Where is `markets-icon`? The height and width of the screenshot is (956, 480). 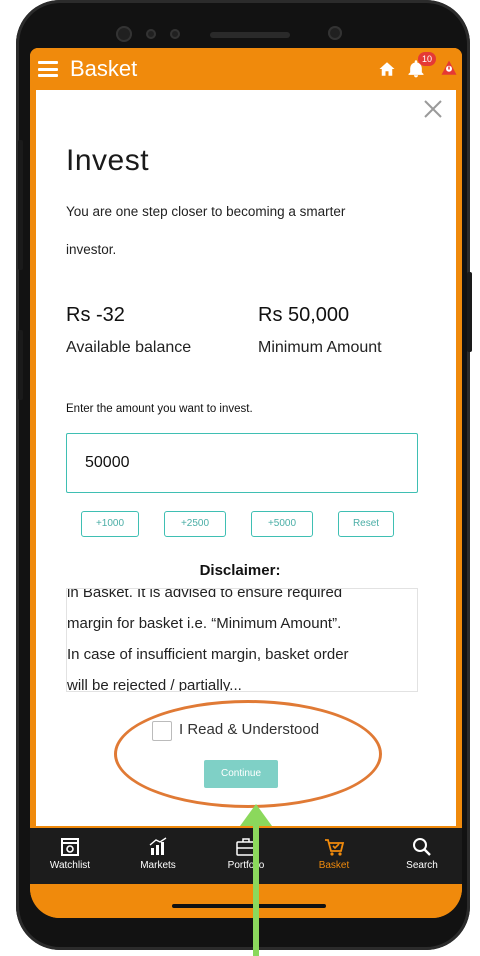 markets-icon is located at coordinates (158, 846).